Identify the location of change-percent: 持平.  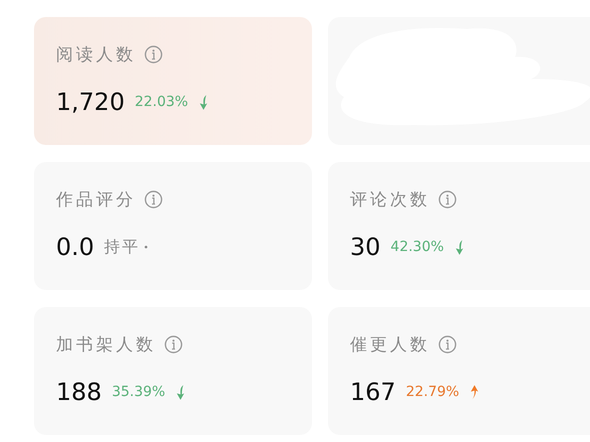
(122, 247).